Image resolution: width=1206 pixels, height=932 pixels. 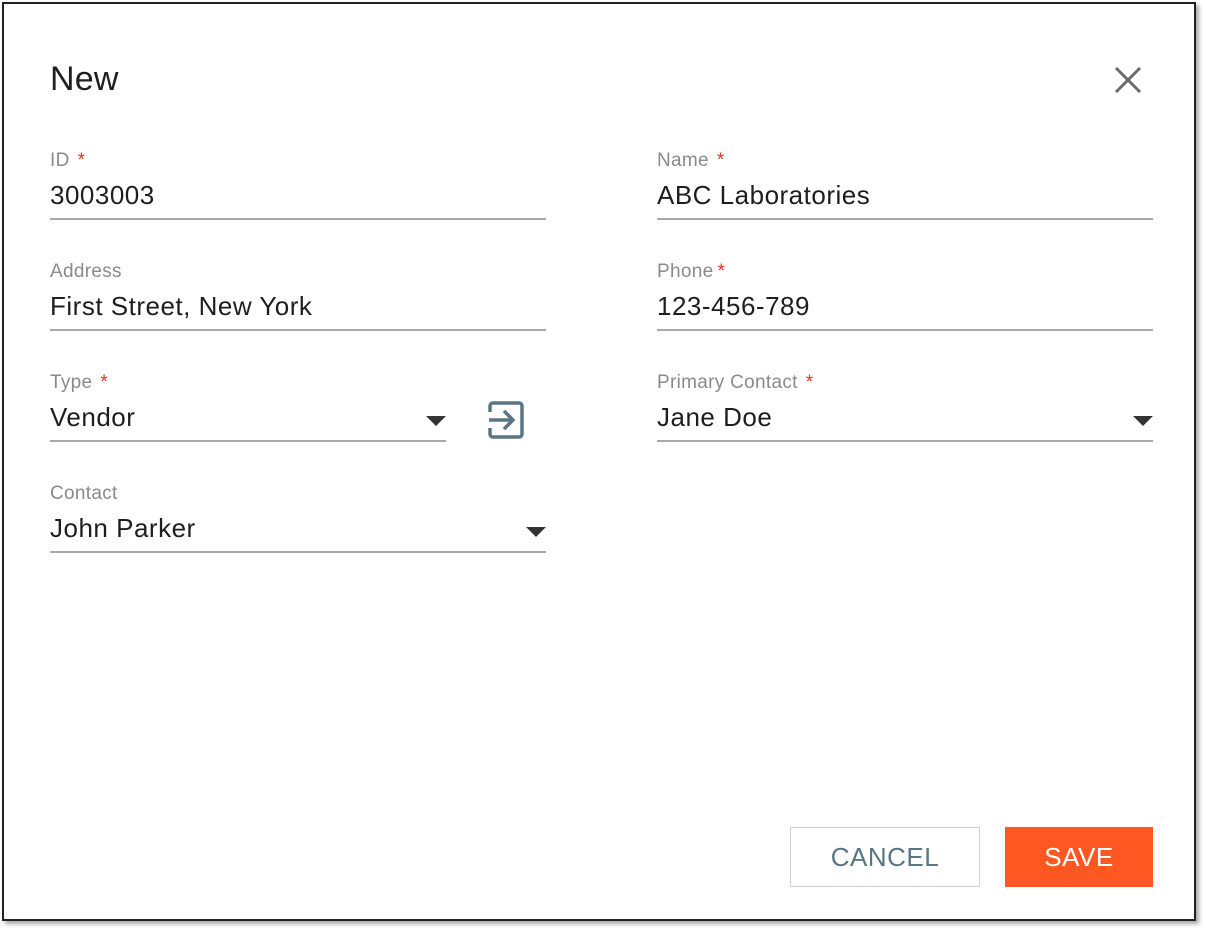 What do you see at coordinates (102, 195) in the screenshot?
I see `id-value: 3003003` at bounding box center [102, 195].